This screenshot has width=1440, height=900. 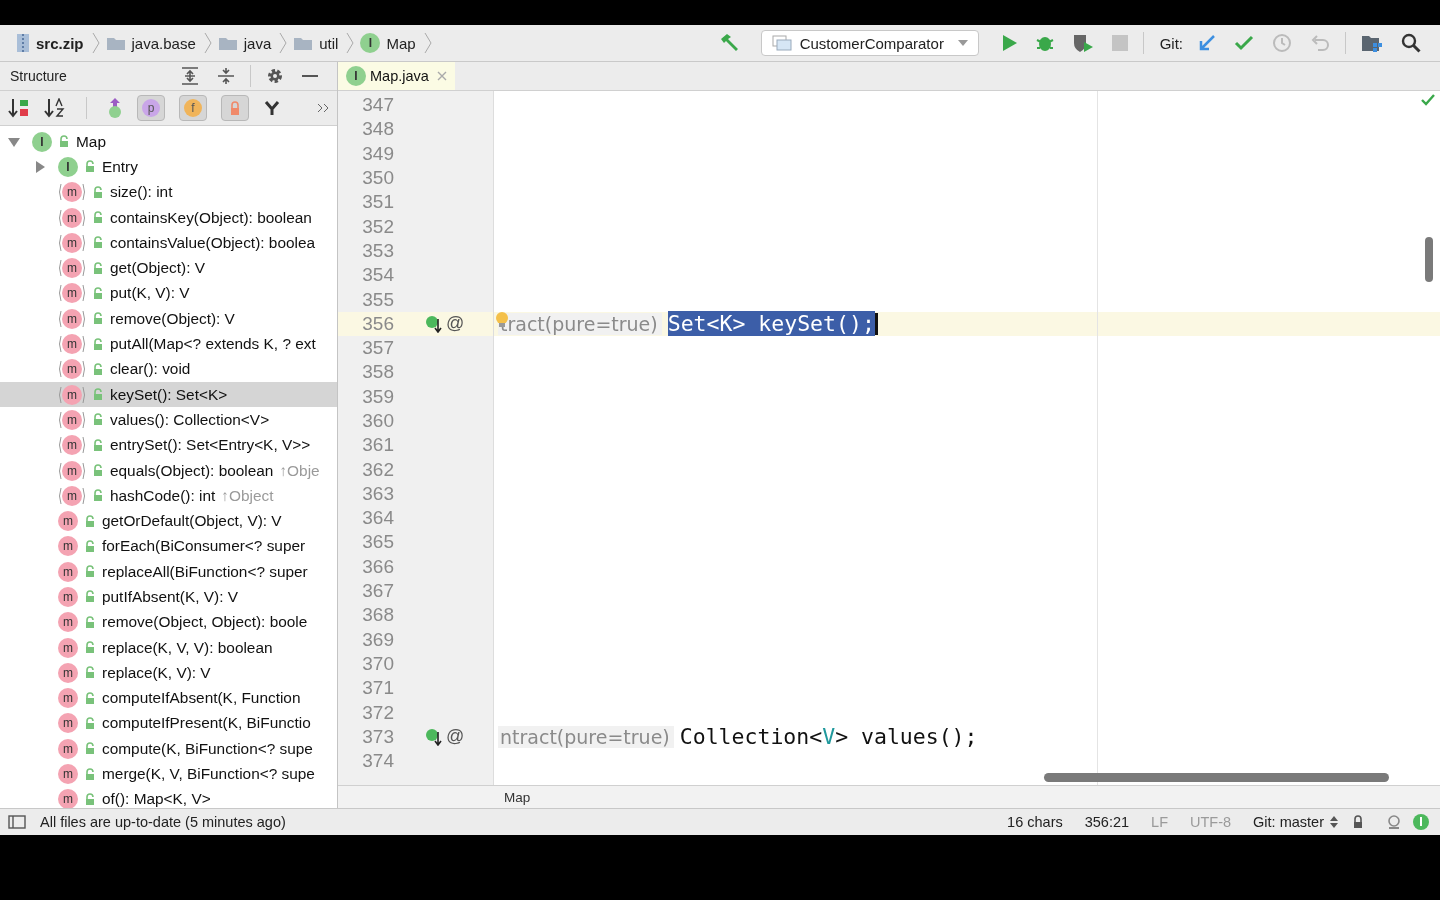 I want to click on bug-icon, so click(x=1044, y=43).